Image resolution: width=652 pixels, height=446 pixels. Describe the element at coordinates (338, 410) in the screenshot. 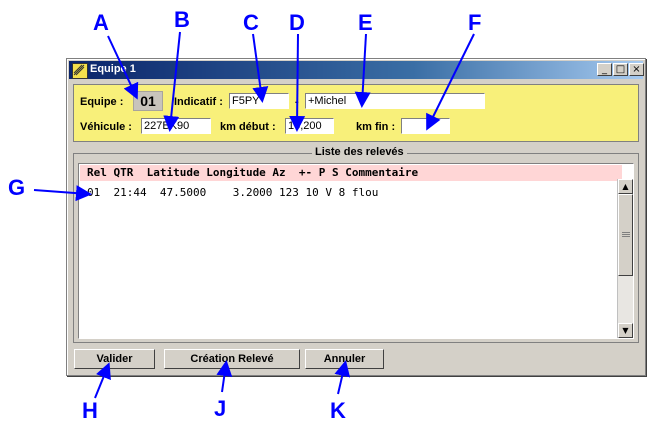

I see `annotation-k: K` at that location.